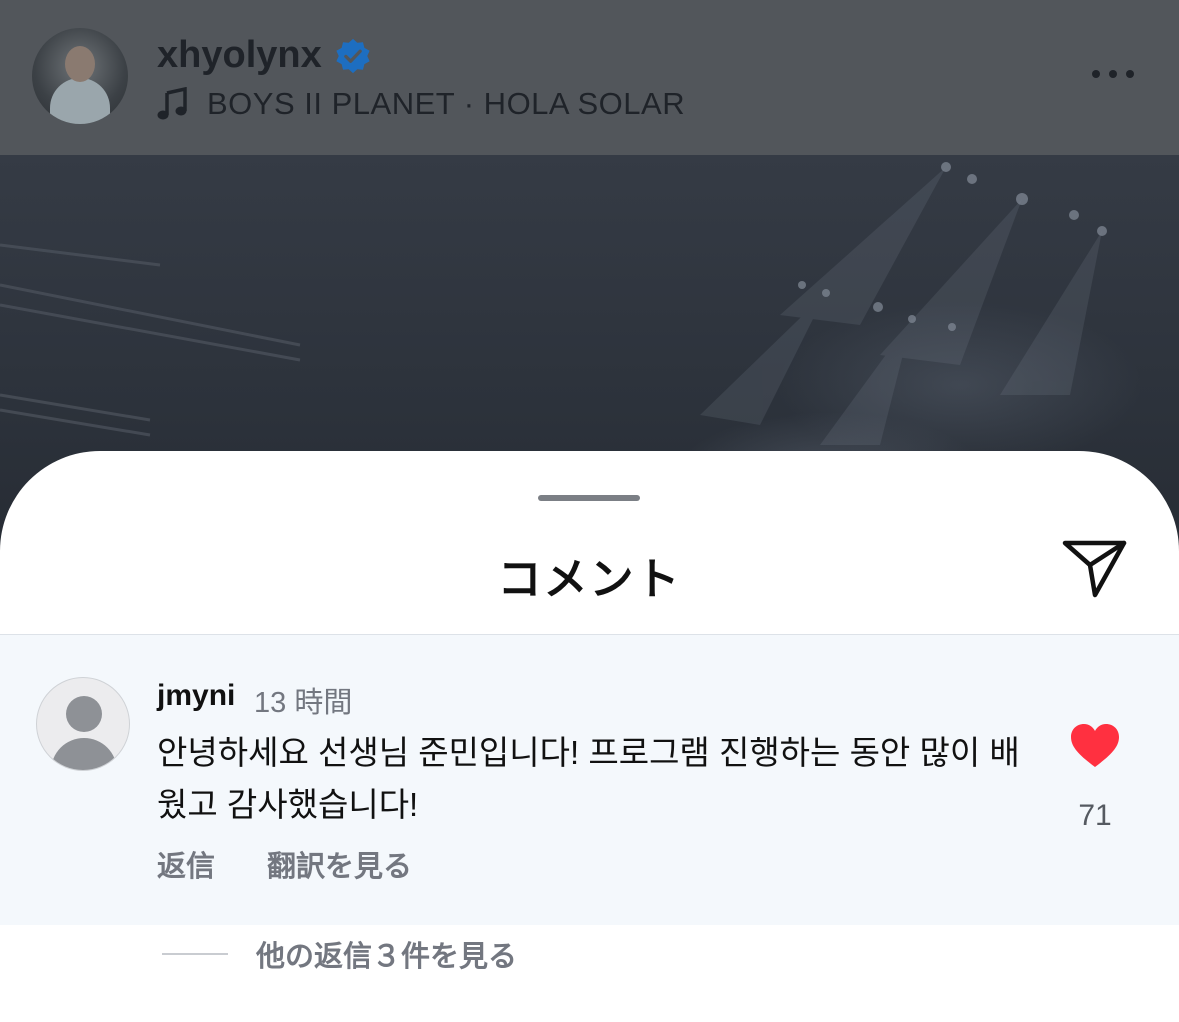 Image resolution: width=1179 pixels, height=1022 pixels. What do you see at coordinates (1095, 815) in the screenshot?
I see `like-count: 71` at bounding box center [1095, 815].